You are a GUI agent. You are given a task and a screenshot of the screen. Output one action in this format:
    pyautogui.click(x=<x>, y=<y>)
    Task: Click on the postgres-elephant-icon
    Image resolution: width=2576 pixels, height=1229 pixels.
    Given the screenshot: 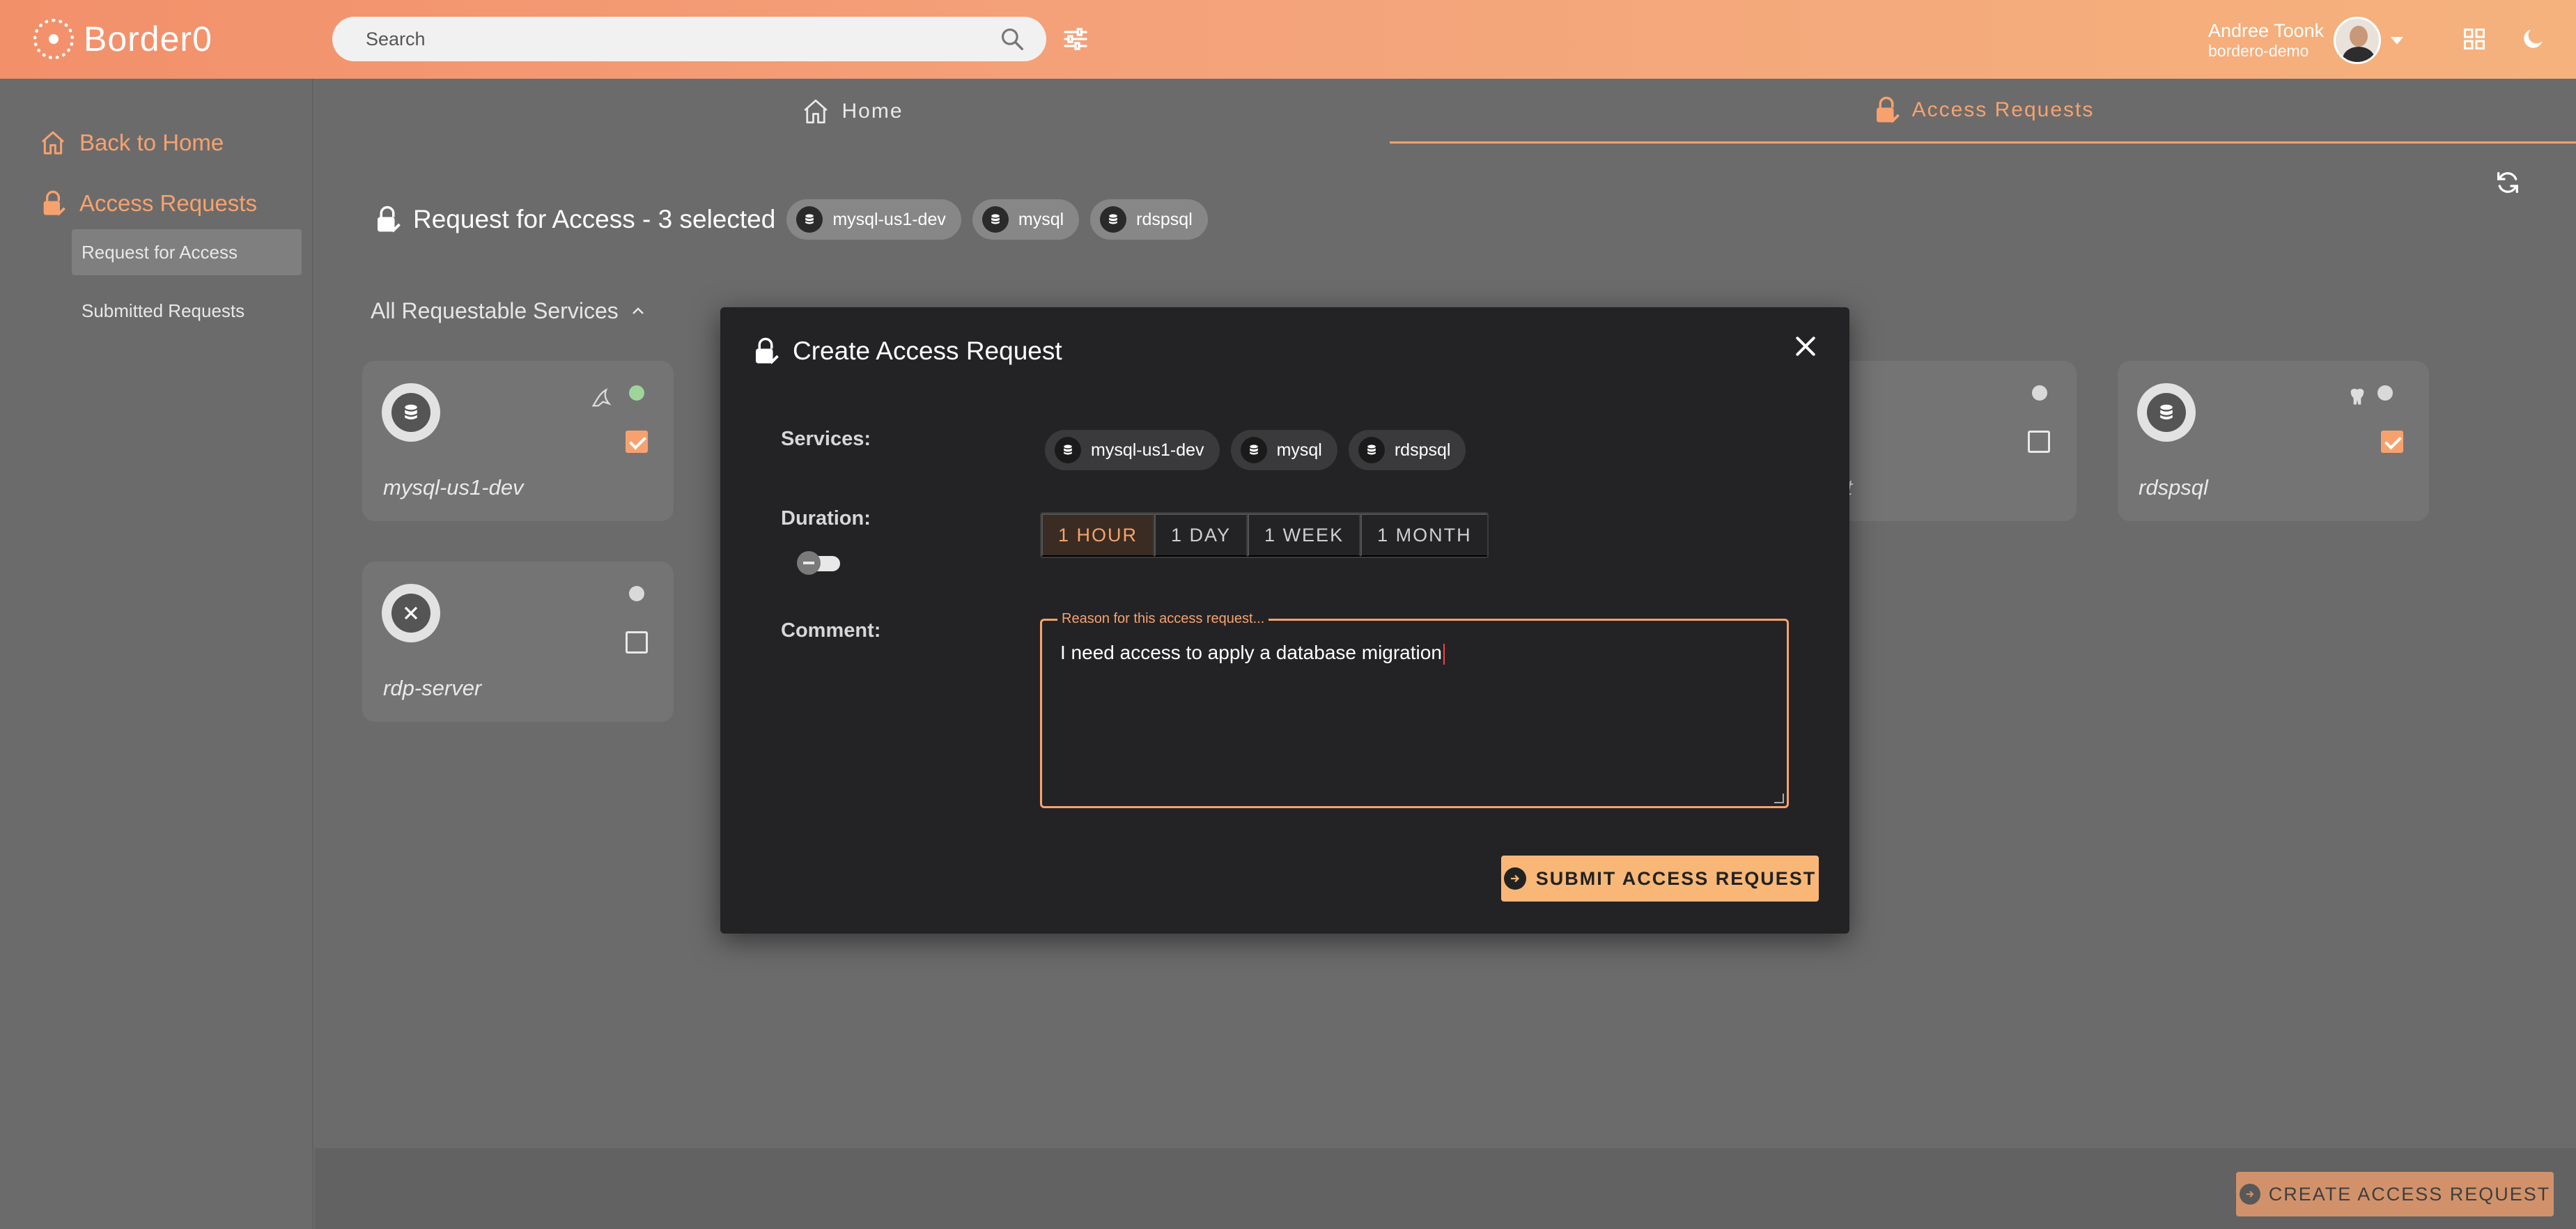 What is the action you would take?
    pyautogui.click(x=2357, y=396)
    